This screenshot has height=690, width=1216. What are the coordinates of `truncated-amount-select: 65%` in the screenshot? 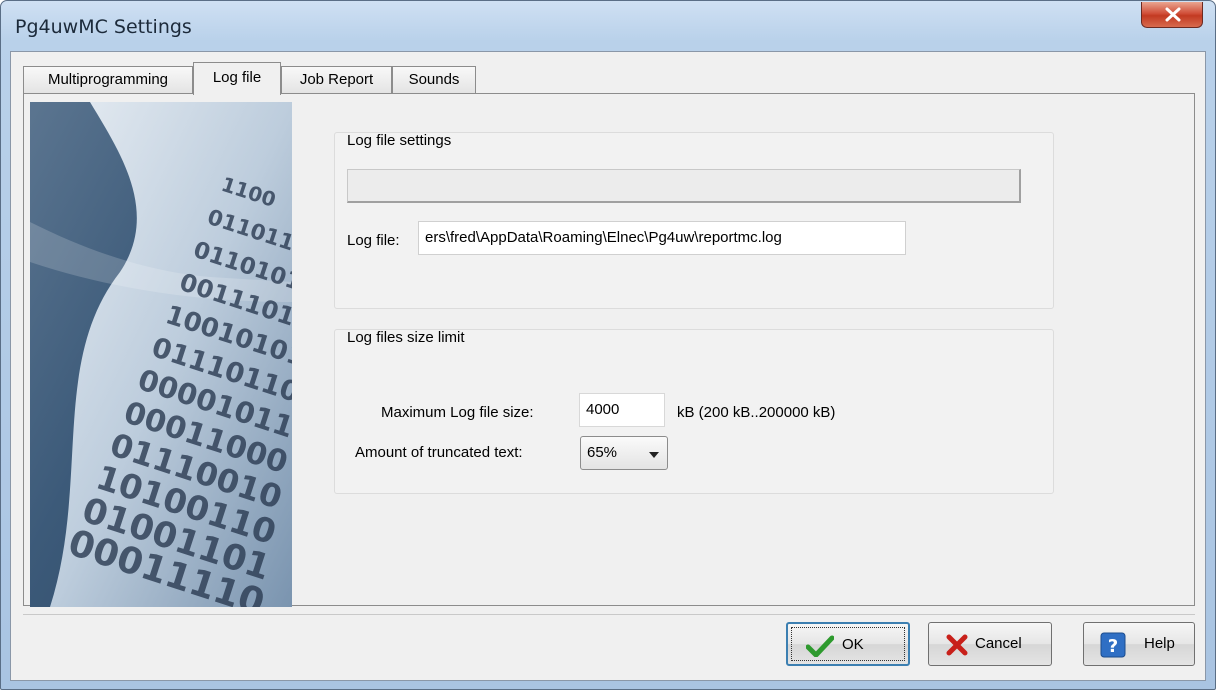 It's located at (624, 453).